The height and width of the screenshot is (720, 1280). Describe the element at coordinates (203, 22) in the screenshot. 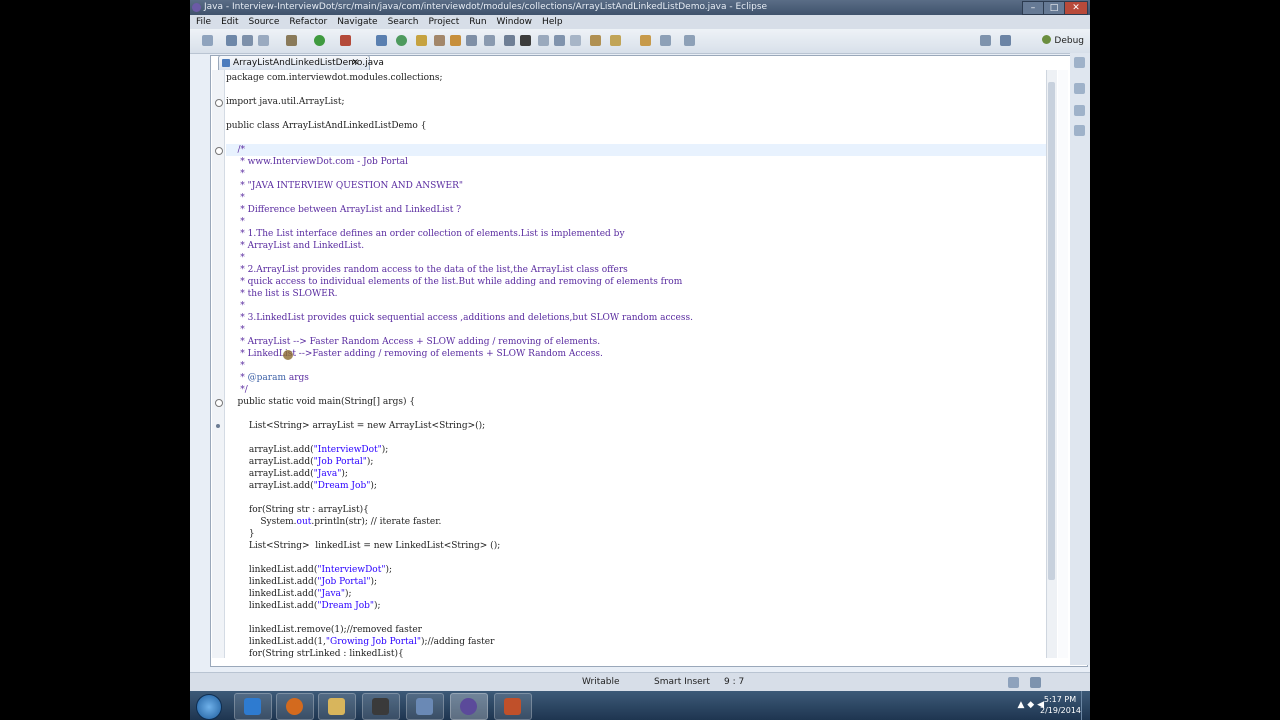

I see `menu-item-file: File` at that location.